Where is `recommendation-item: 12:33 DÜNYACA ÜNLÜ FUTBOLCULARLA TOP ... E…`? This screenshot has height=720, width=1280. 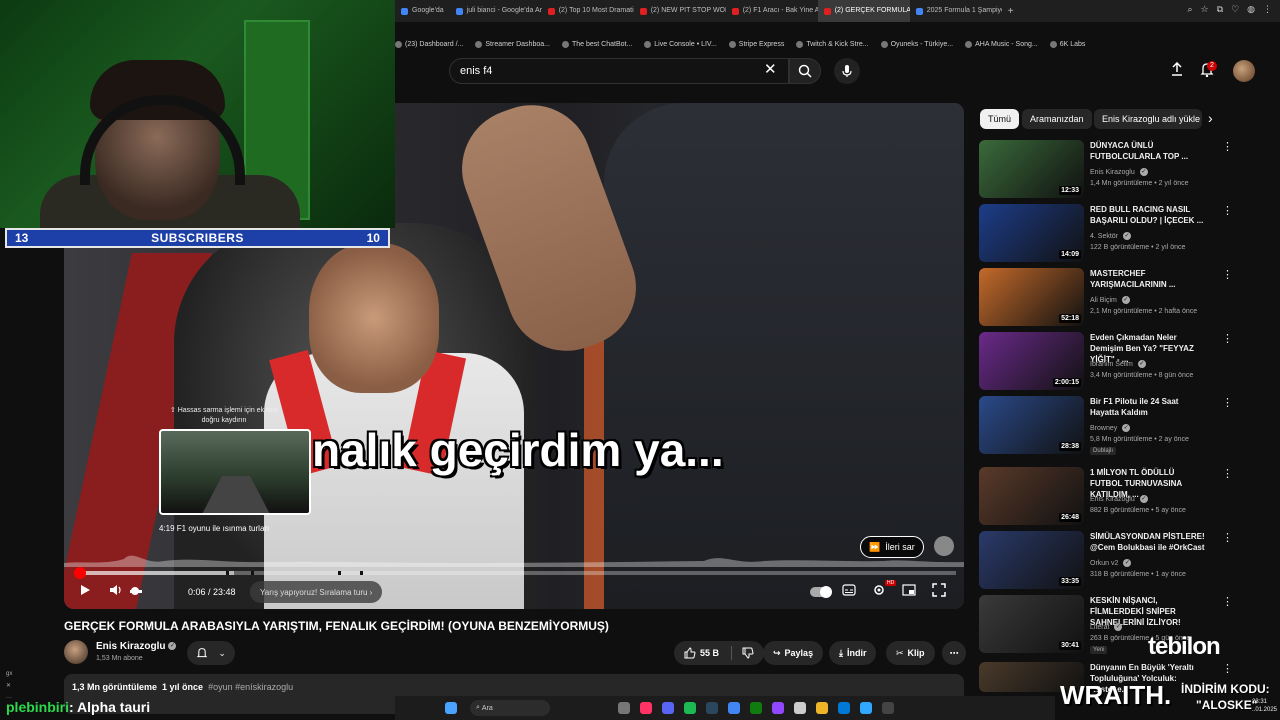 recommendation-item: 12:33 DÜNYACA ÜNLÜ FUTBOLCULARLA TOP ... E… is located at coordinates (1106, 169).